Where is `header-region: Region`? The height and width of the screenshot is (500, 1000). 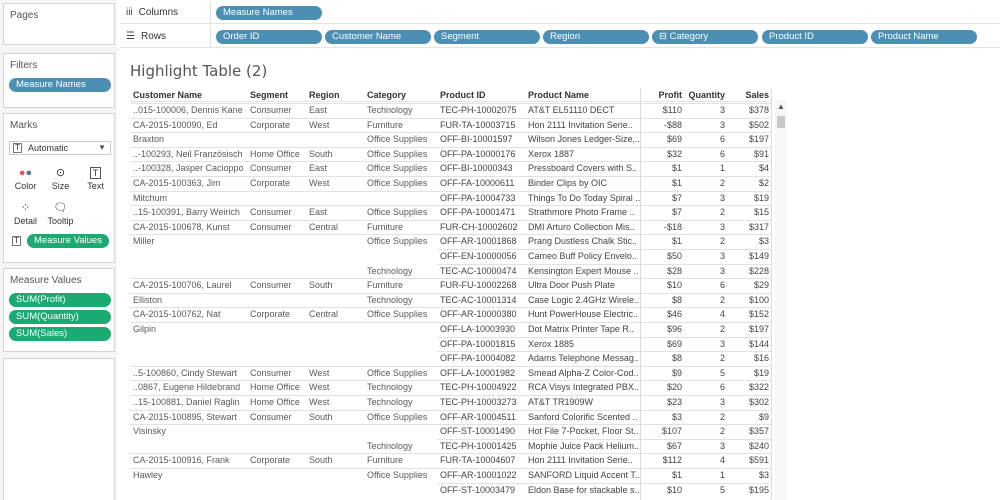
header-region: Region is located at coordinates (337, 95).